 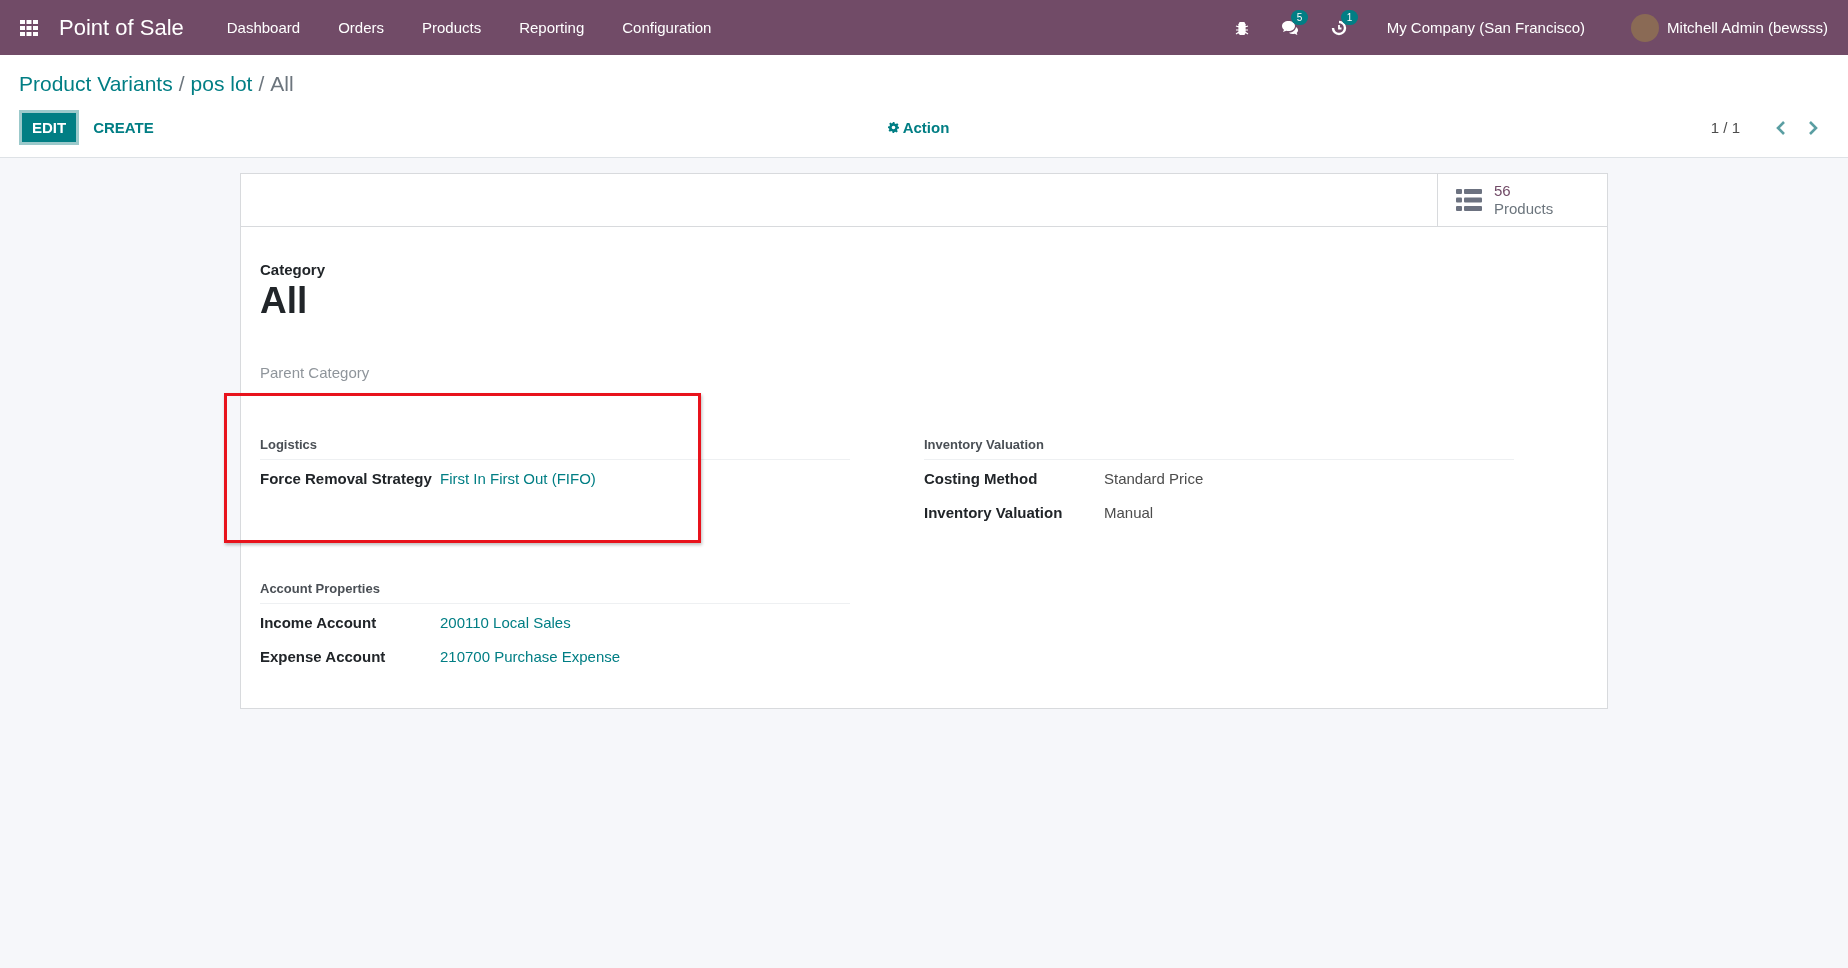 I want to click on field-value-link: First In First Out (FIFO), so click(x=518, y=478).